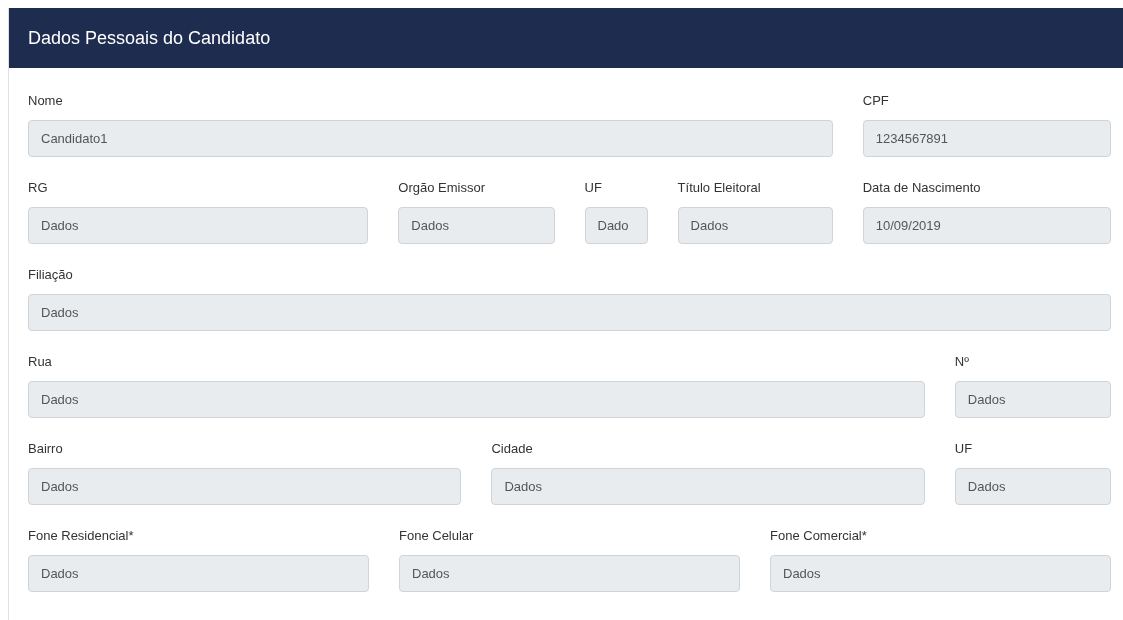 This screenshot has width=1123, height=620. I want to click on field-label: Fone Residencial*, so click(81, 535).